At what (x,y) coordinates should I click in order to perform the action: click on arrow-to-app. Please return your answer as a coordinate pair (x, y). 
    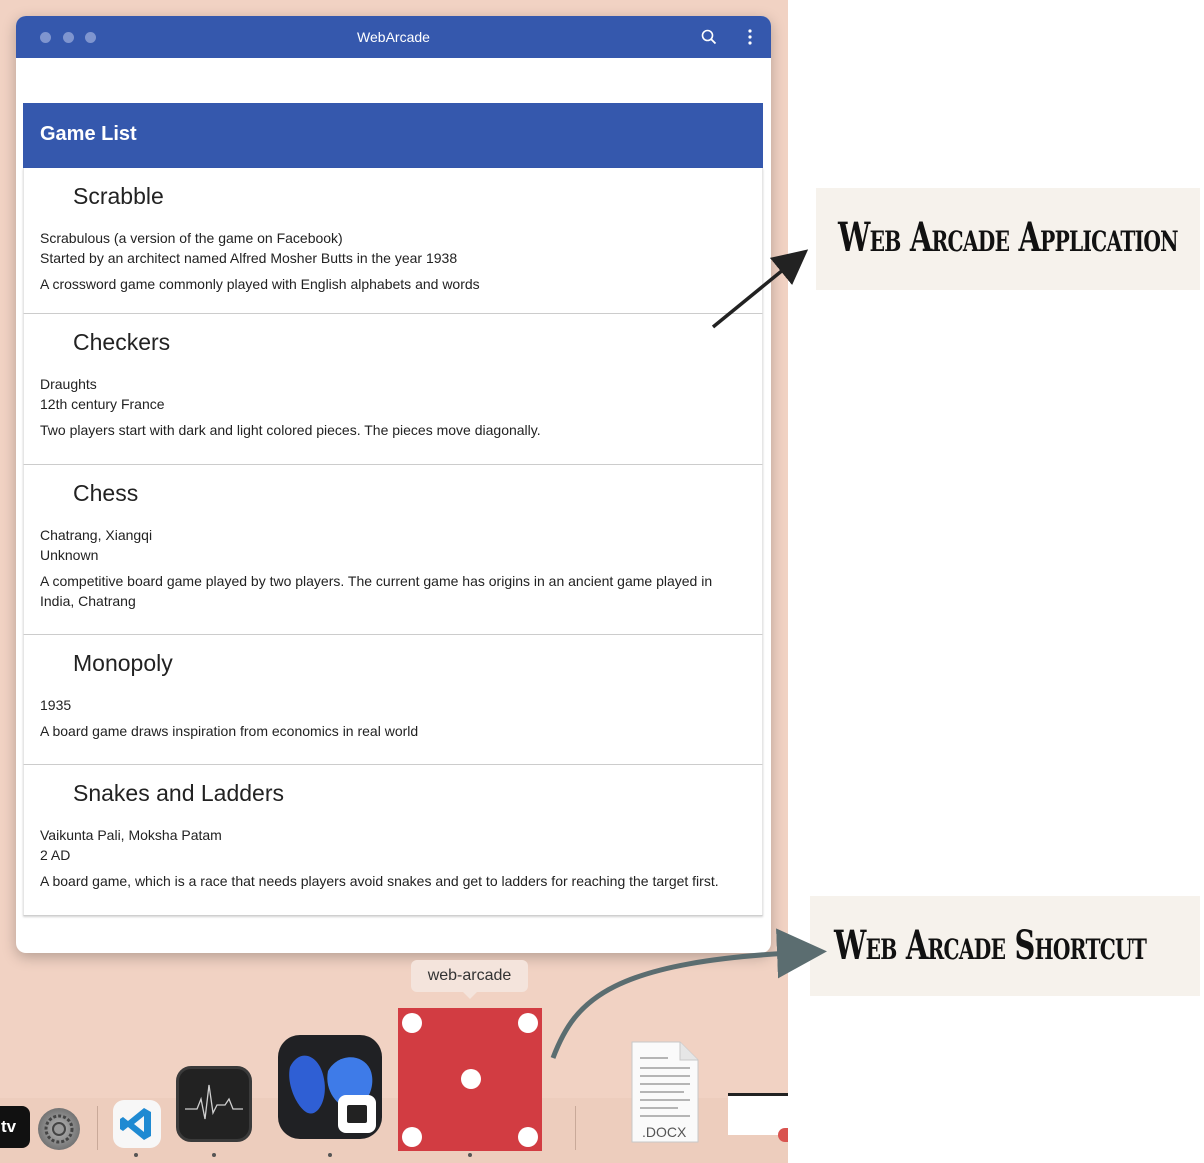
    Looking at the image, I should click on (760, 289).